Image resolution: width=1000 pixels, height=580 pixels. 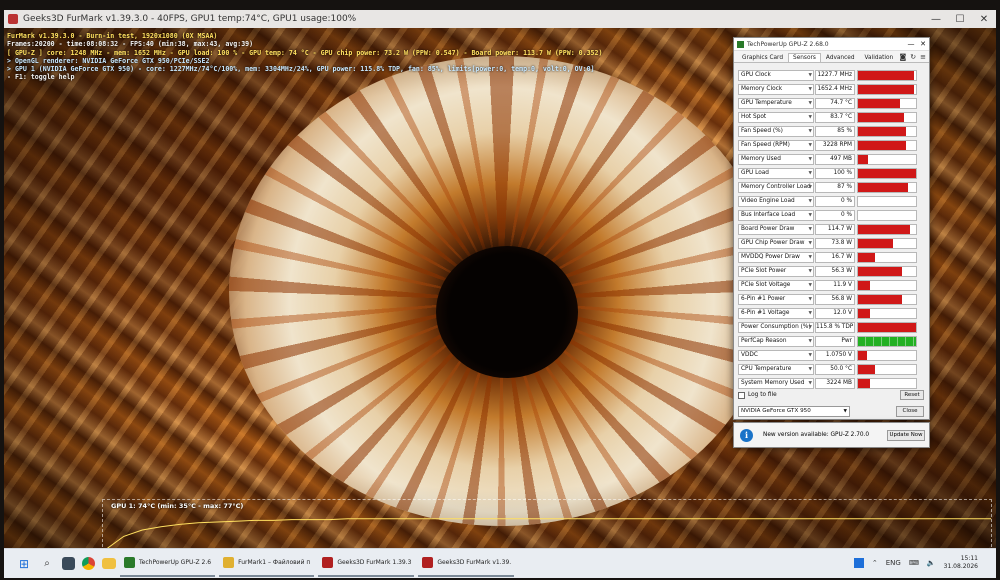 I want to click on taskbar-app-button: Geeks3D FurMark 1.39.3, so click(x=366, y=564).